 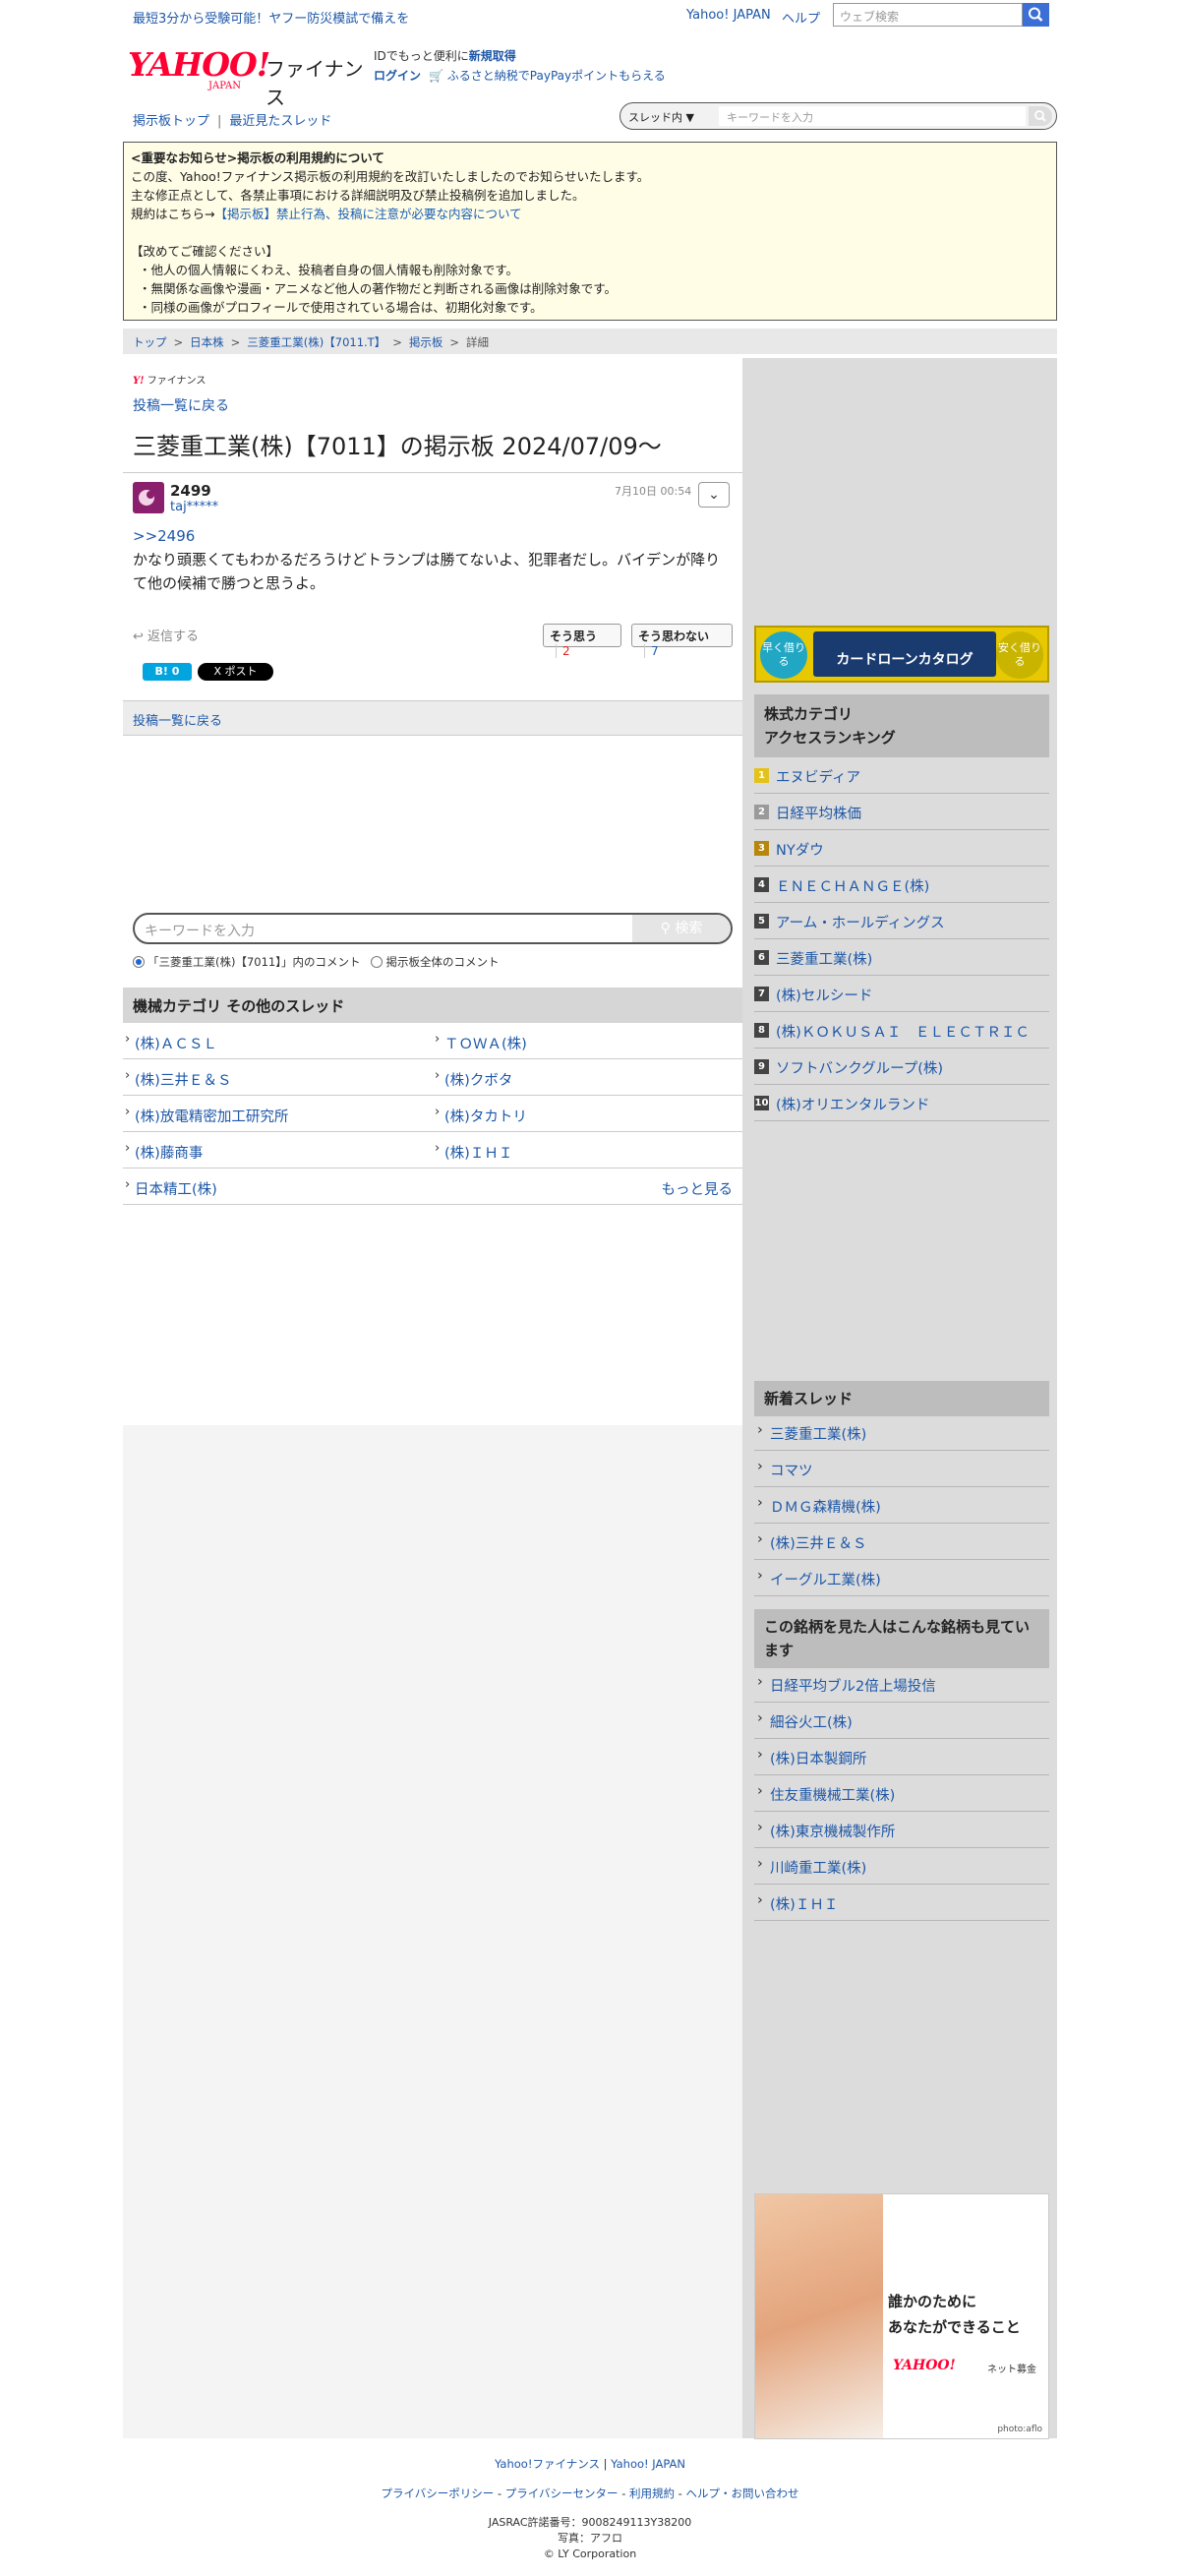 I want to click on category-item: ＴＯＷＡ(株), so click(x=587, y=1041).